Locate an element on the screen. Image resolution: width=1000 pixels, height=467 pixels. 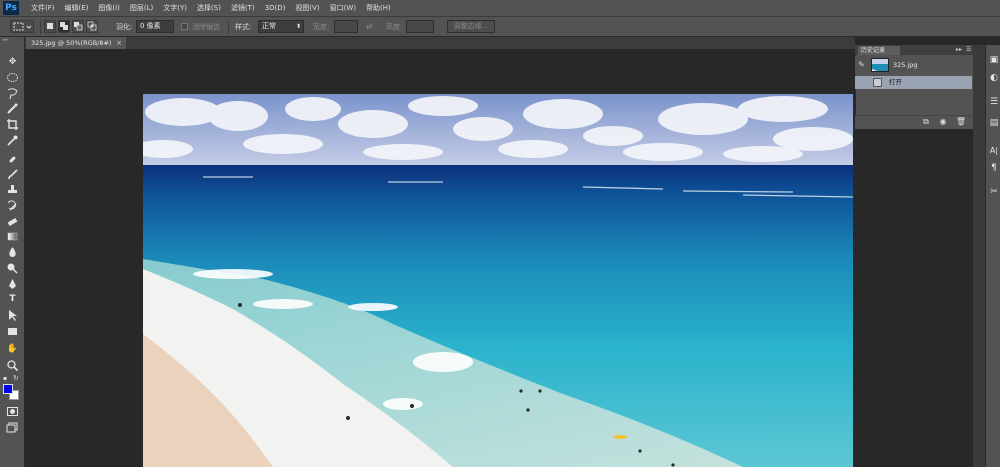
tool-presets-icon: ▤ is located at coordinates (994, 123).